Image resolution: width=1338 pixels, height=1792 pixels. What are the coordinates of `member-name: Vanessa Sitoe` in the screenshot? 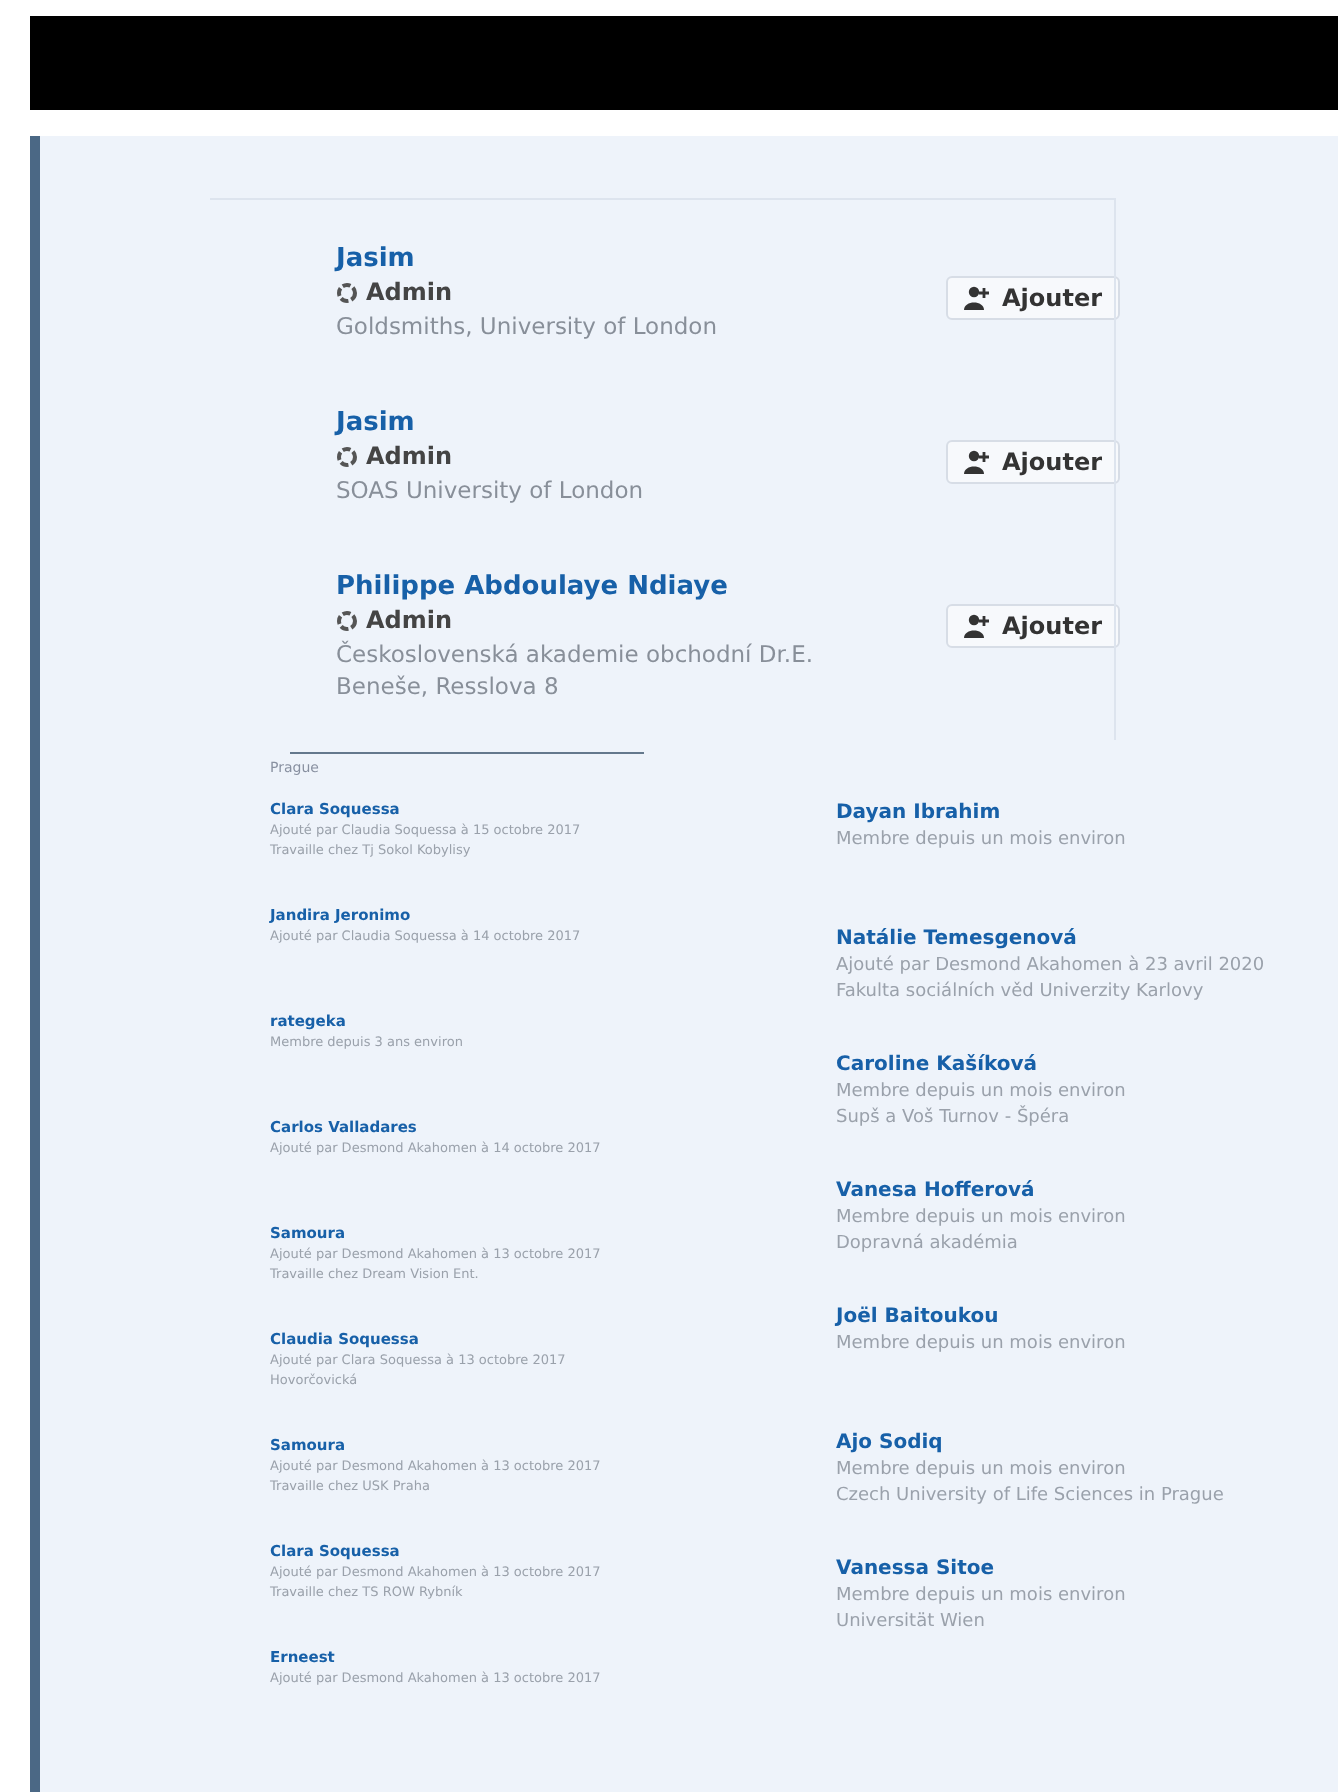 It's located at (1087, 1570).